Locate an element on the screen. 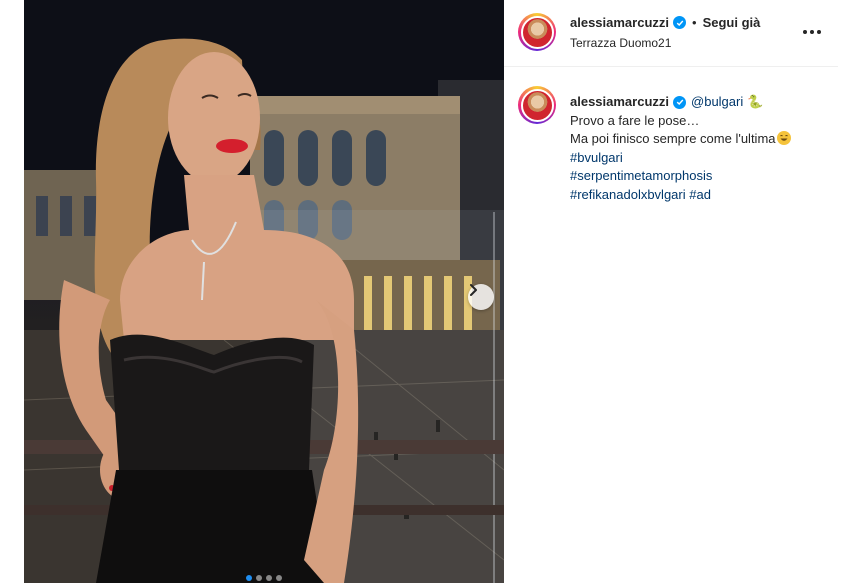 Image resolution: width=862 pixels, height=583 pixels. following-button: Segui già is located at coordinates (732, 22).